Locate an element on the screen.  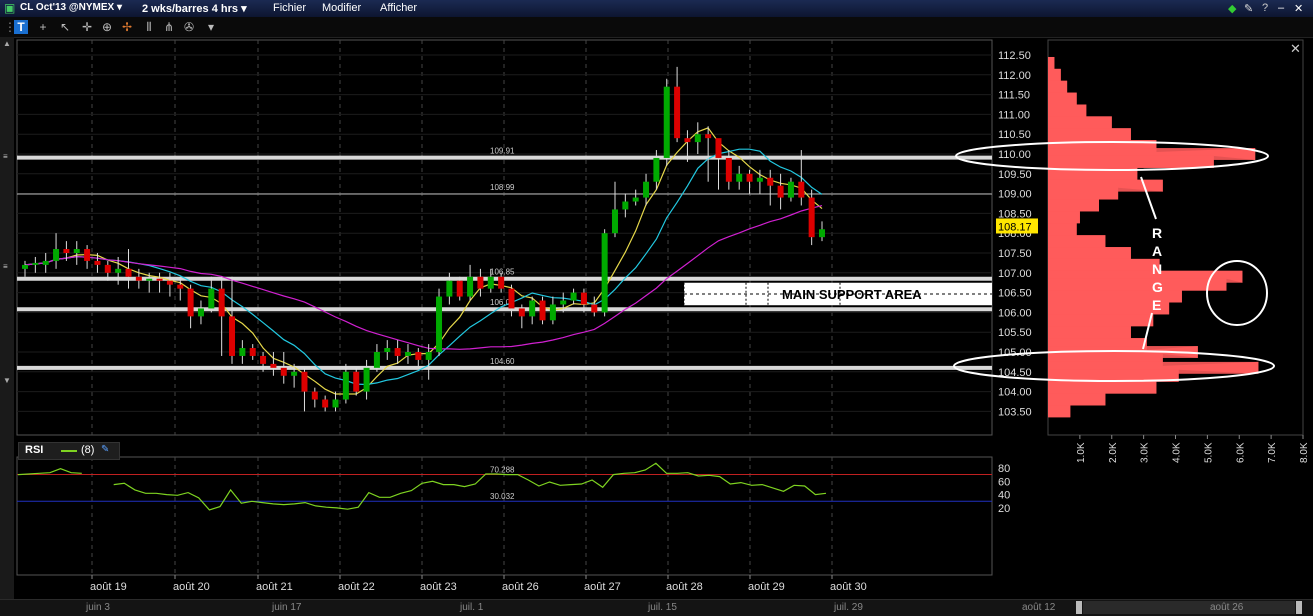
dropdown-icon: ▾ is located at coordinates (211, 27).